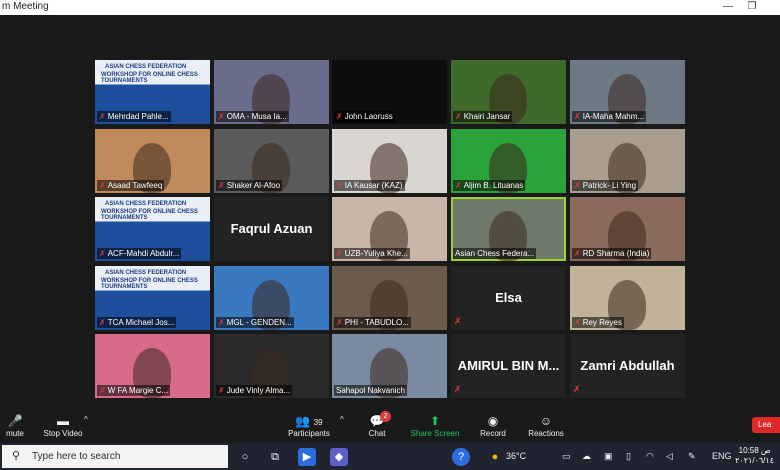 The image size is (780, 470). I want to click on cortana-circle-icon: ○, so click(245, 457).